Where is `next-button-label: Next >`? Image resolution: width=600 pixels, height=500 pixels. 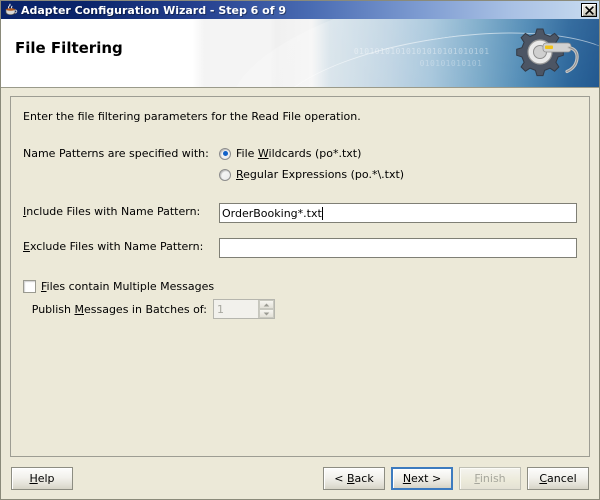
next-button-label: Next > is located at coordinates (422, 478).